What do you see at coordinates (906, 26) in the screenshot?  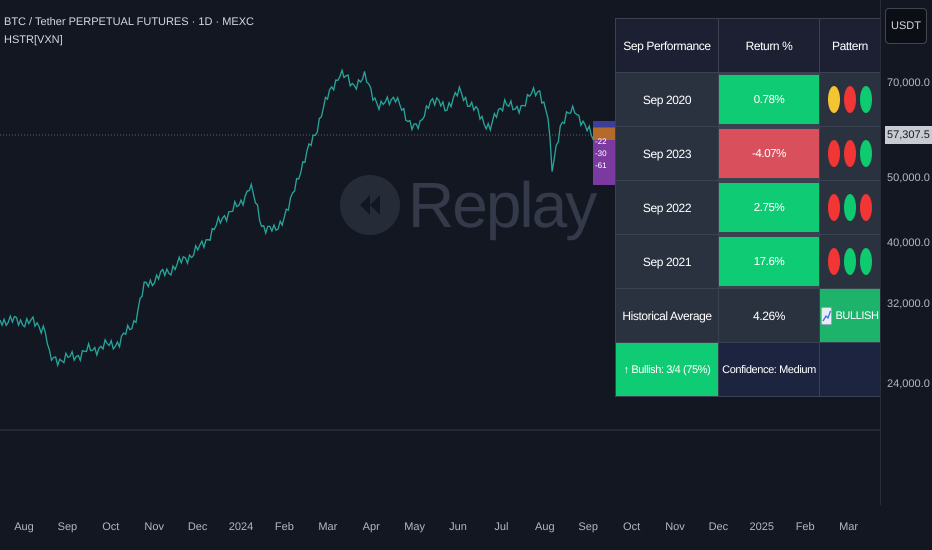 I see `currency-button: USDT` at bounding box center [906, 26].